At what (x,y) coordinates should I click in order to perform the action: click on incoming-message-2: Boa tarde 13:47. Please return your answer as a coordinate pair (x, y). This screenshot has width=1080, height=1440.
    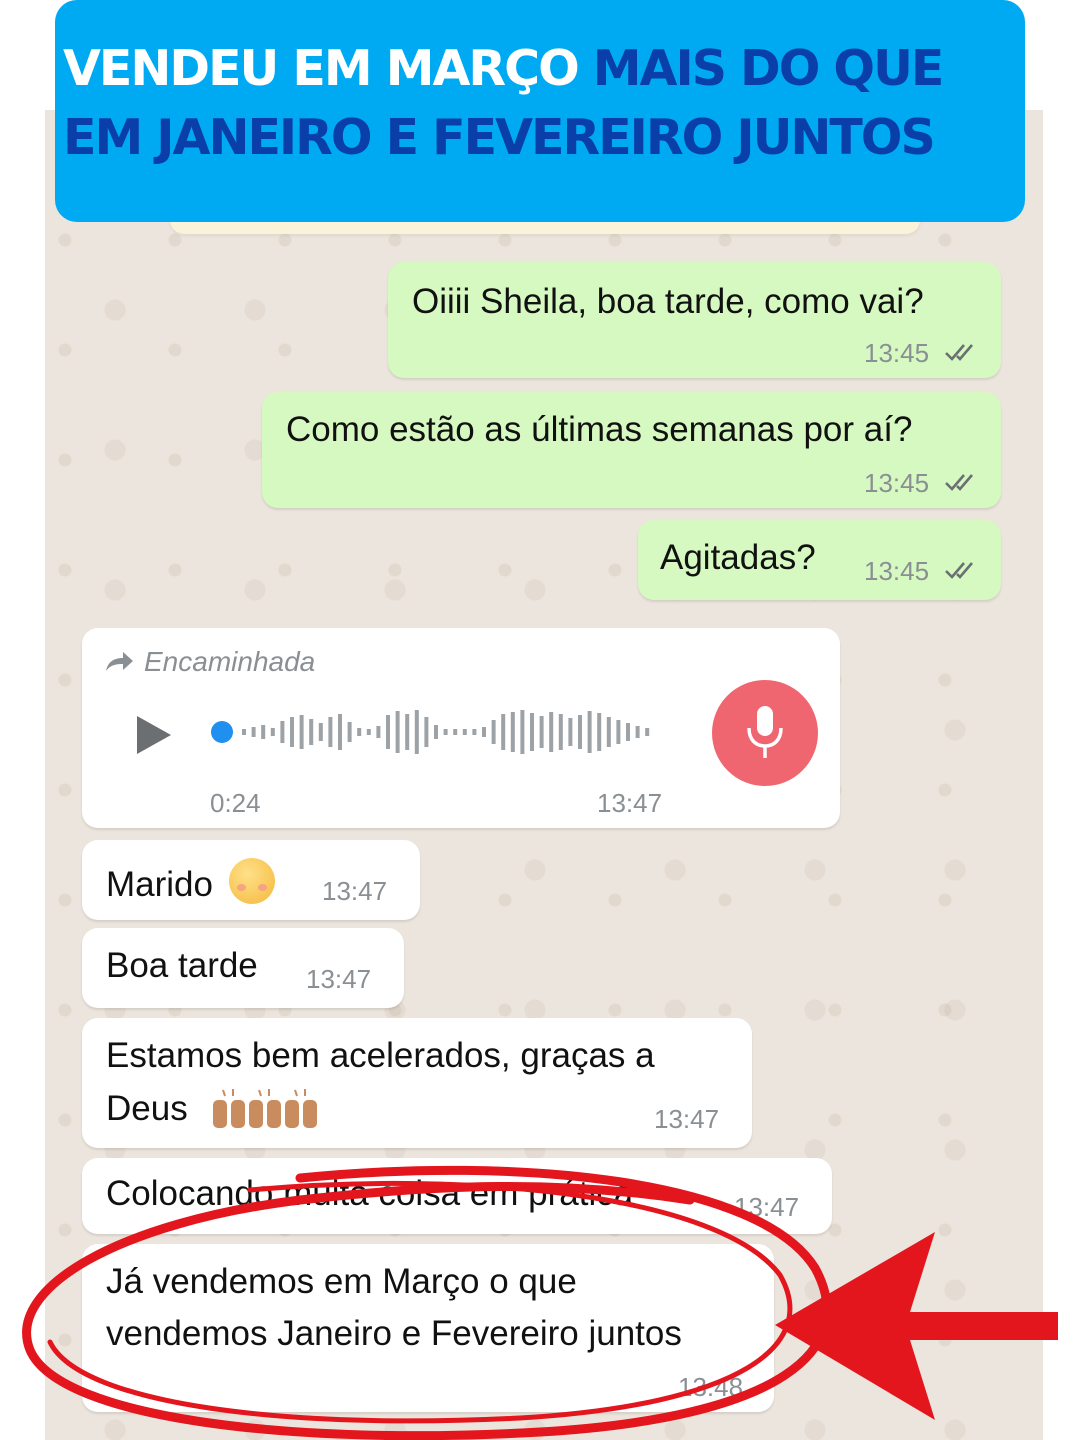
    Looking at the image, I should click on (243, 968).